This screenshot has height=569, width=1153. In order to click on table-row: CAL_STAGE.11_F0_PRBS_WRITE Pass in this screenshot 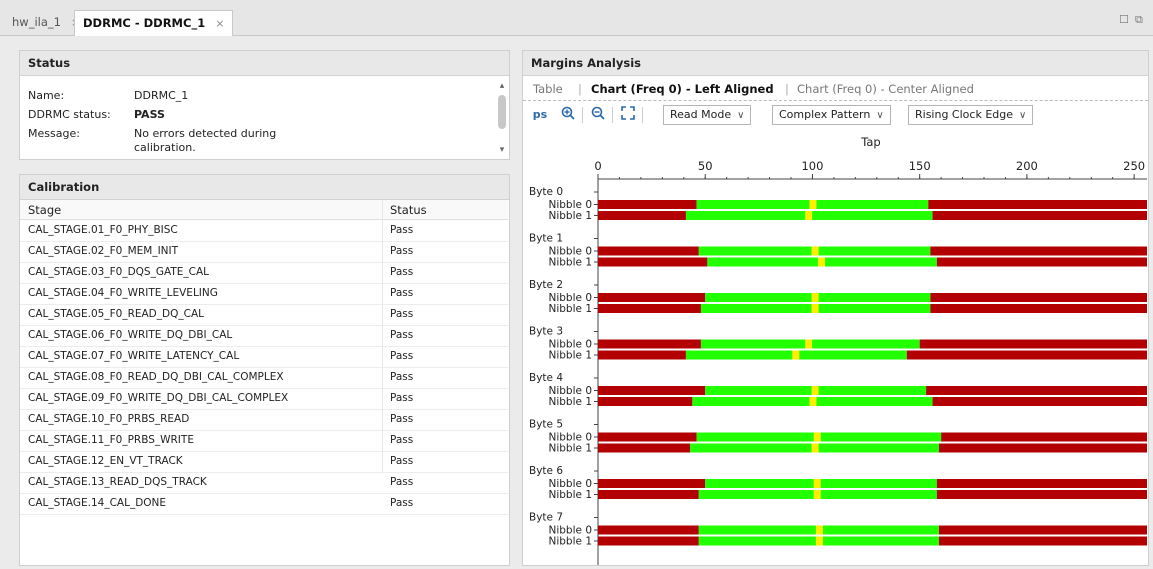, I will do `click(264, 441)`.